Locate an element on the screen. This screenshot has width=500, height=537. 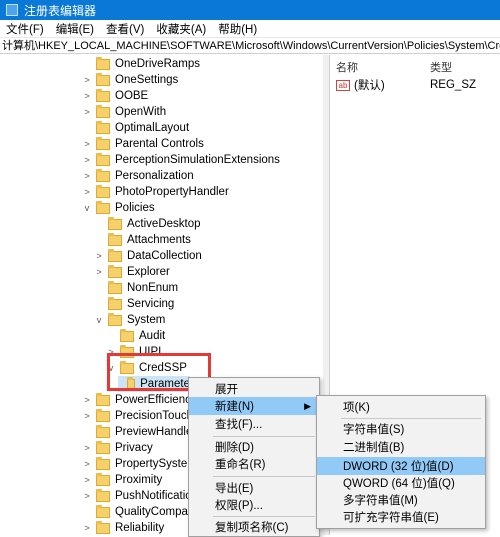
tree-item-explorer: > Explorer is located at coordinates (132, 272).